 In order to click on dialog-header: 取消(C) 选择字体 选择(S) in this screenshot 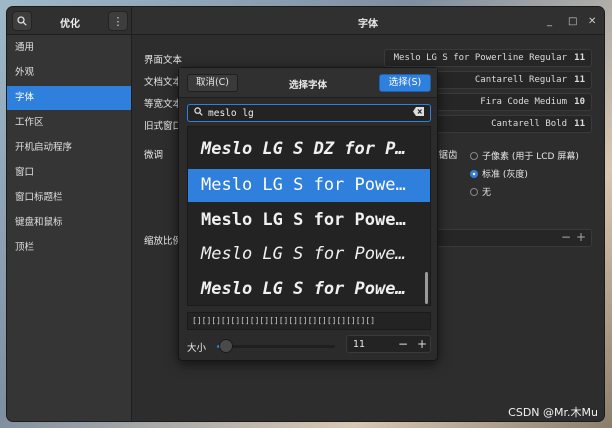, I will do `click(308, 83)`.